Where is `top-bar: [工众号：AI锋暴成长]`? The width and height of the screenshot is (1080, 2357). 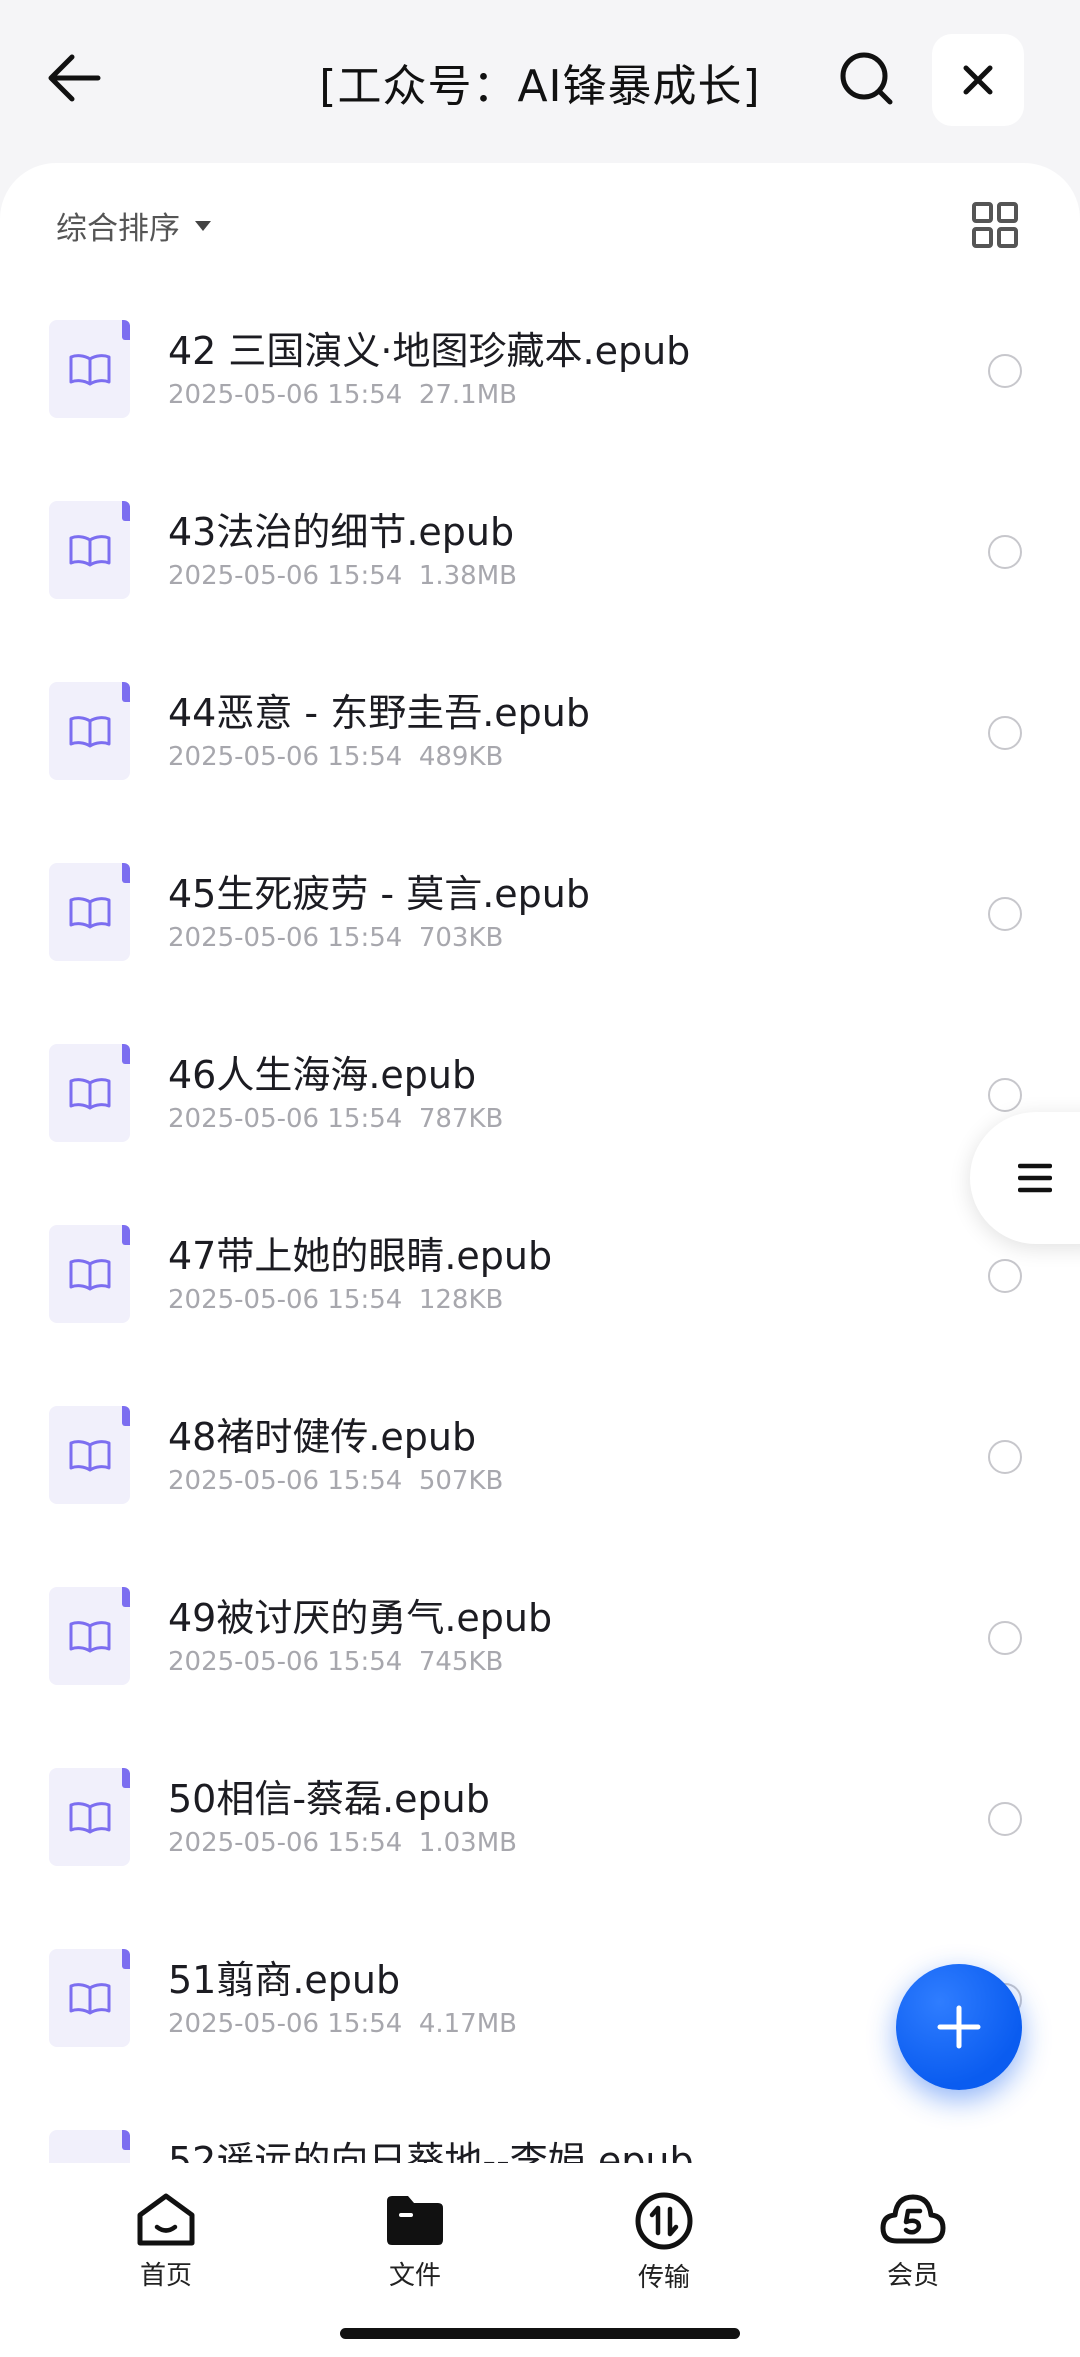
top-bar: [工众号：AI锋暴成长] is located at coordinates (540, 82).